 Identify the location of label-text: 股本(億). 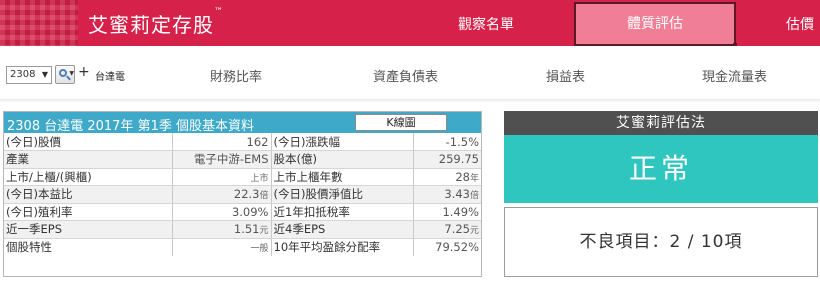
(295, 159).